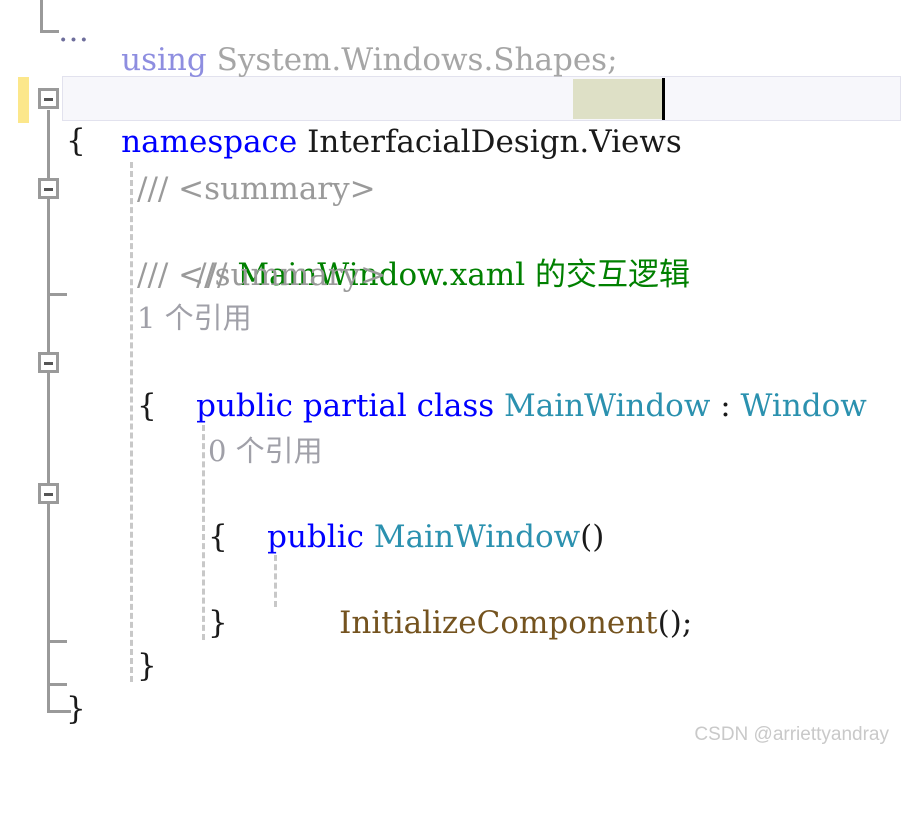 This screenshot has height=817, width=907. I want to click on code-line: namespace InterfacialDesign.Views, so click(453, 119).